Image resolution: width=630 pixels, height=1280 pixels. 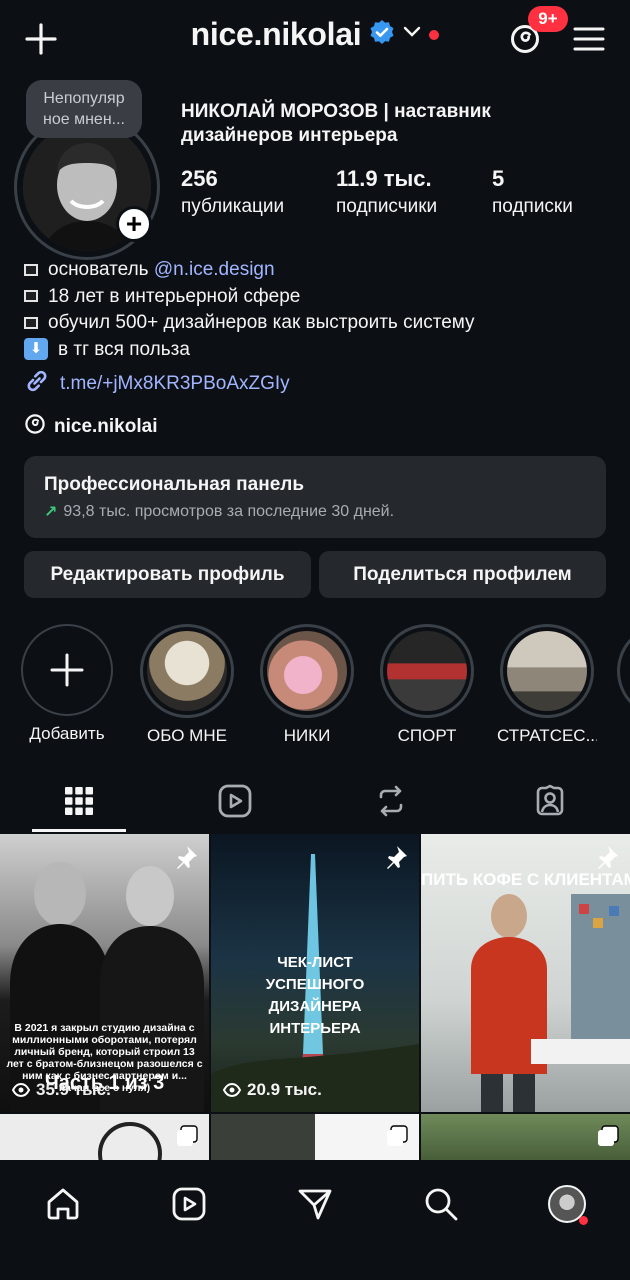 What do you see at coordinates (175, 383) in the screenshot?
I see `link-text: t.me/+jMx8KR3PBoAxZGIy` at bounding box center [175, 383].